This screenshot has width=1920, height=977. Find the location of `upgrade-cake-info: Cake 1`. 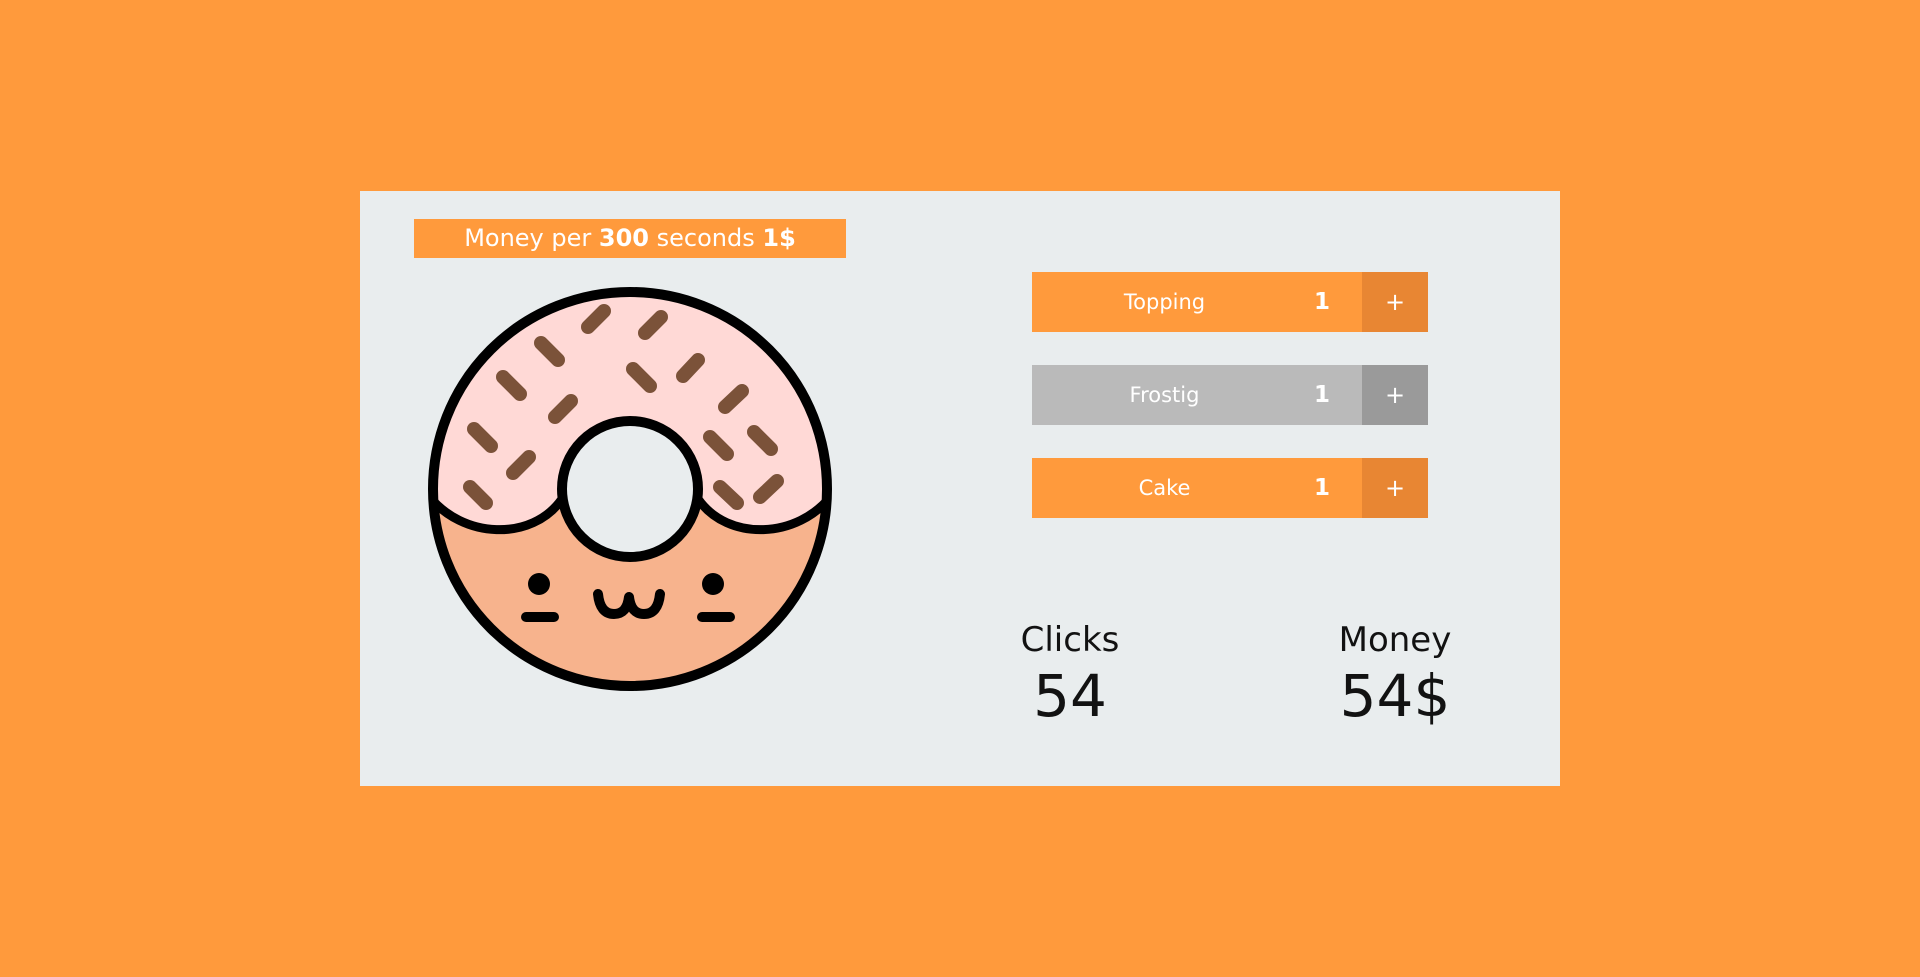

upgrade-cake-info: Cake 1 is located at coordinates (1197, 488).